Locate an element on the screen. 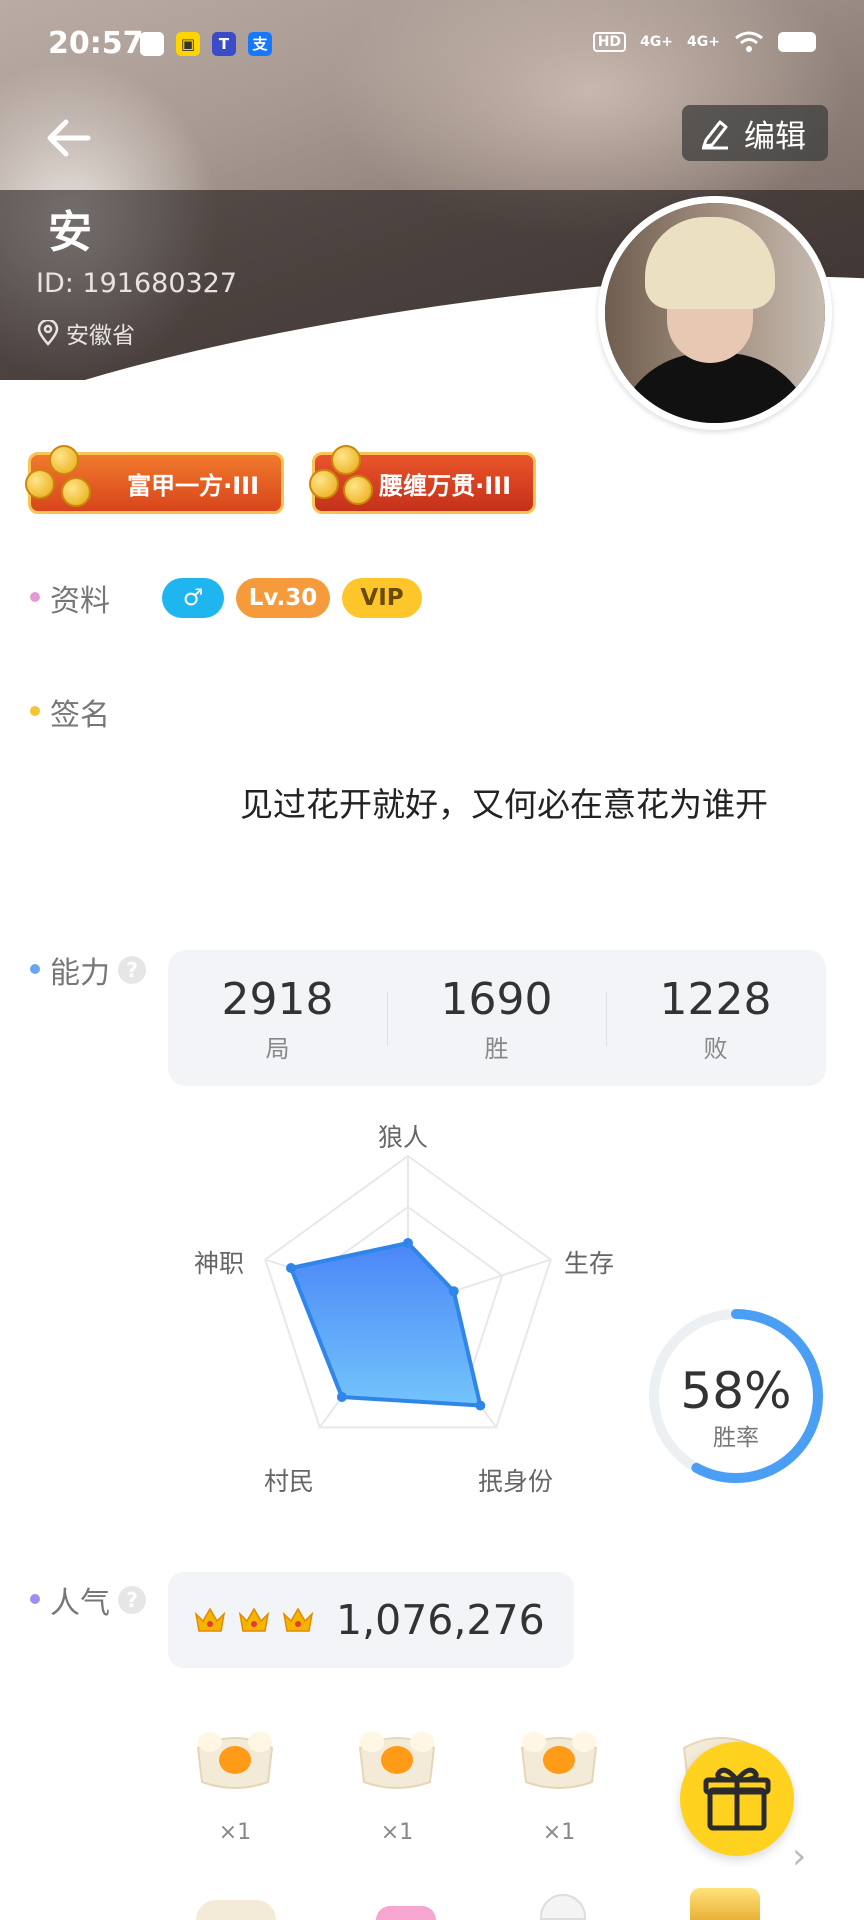 The width and height of the screenshot is (864, 1920). section-label-popularity: 人气 ? is located at coordinates (98, 1600).